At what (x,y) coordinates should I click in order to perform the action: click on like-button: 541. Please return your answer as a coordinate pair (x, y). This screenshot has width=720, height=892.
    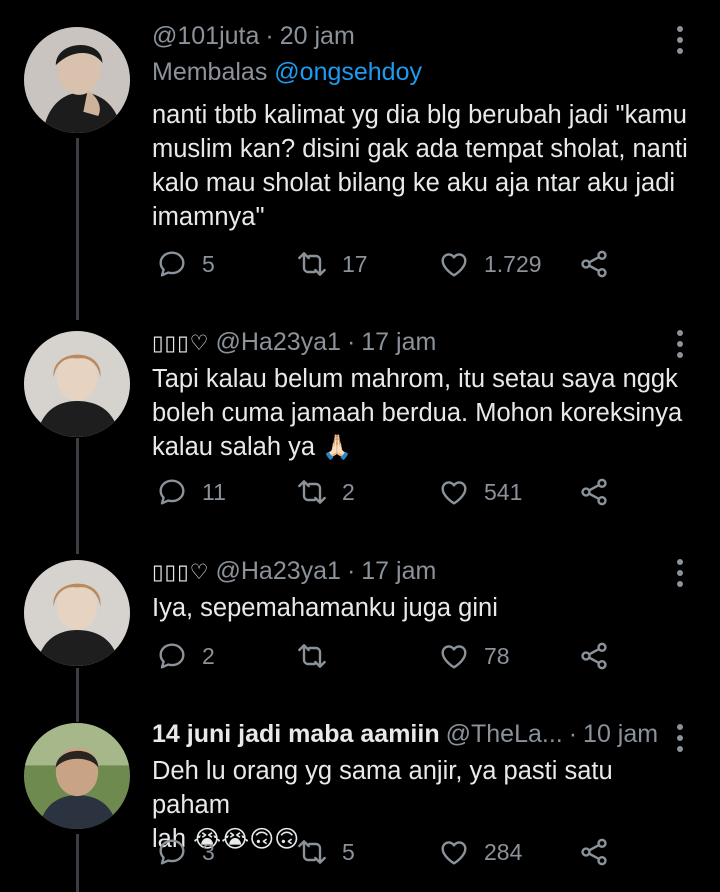
    Looking at the image, I should click on (480, 492).